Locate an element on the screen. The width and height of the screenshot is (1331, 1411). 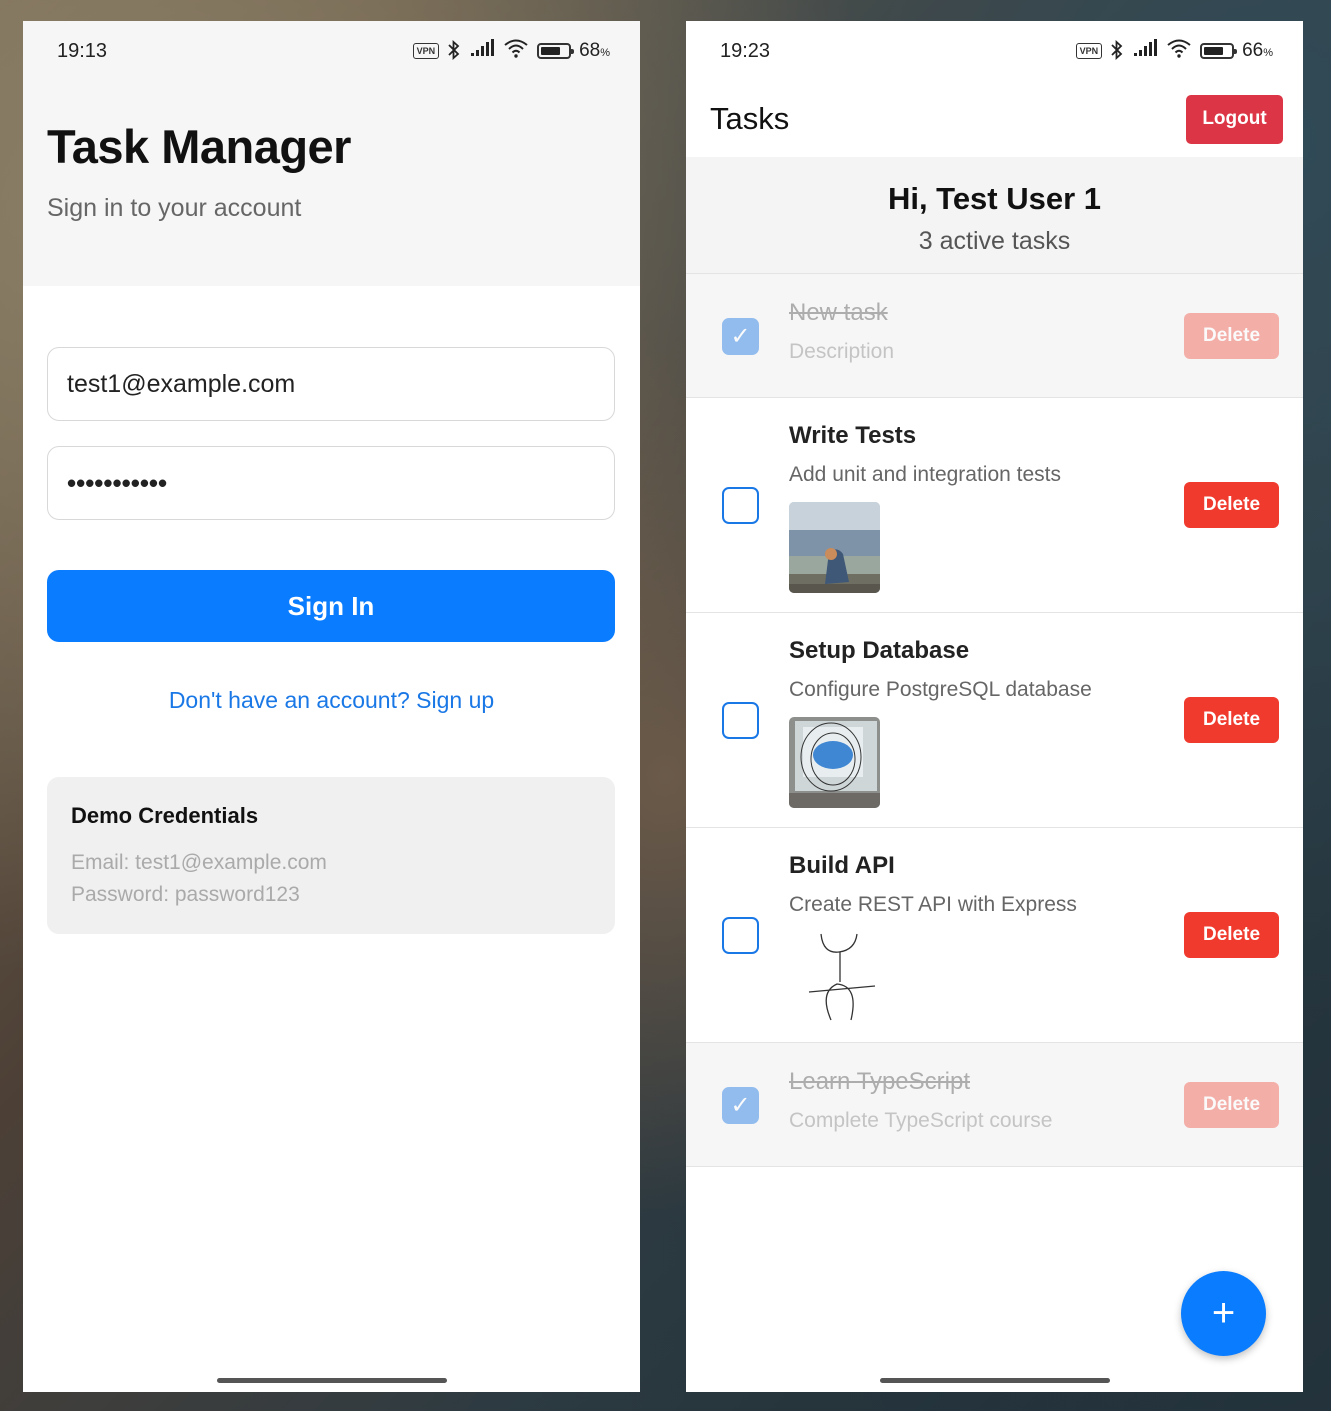
task-title: Learn TypeScript is located at coordinates (879, 1081).